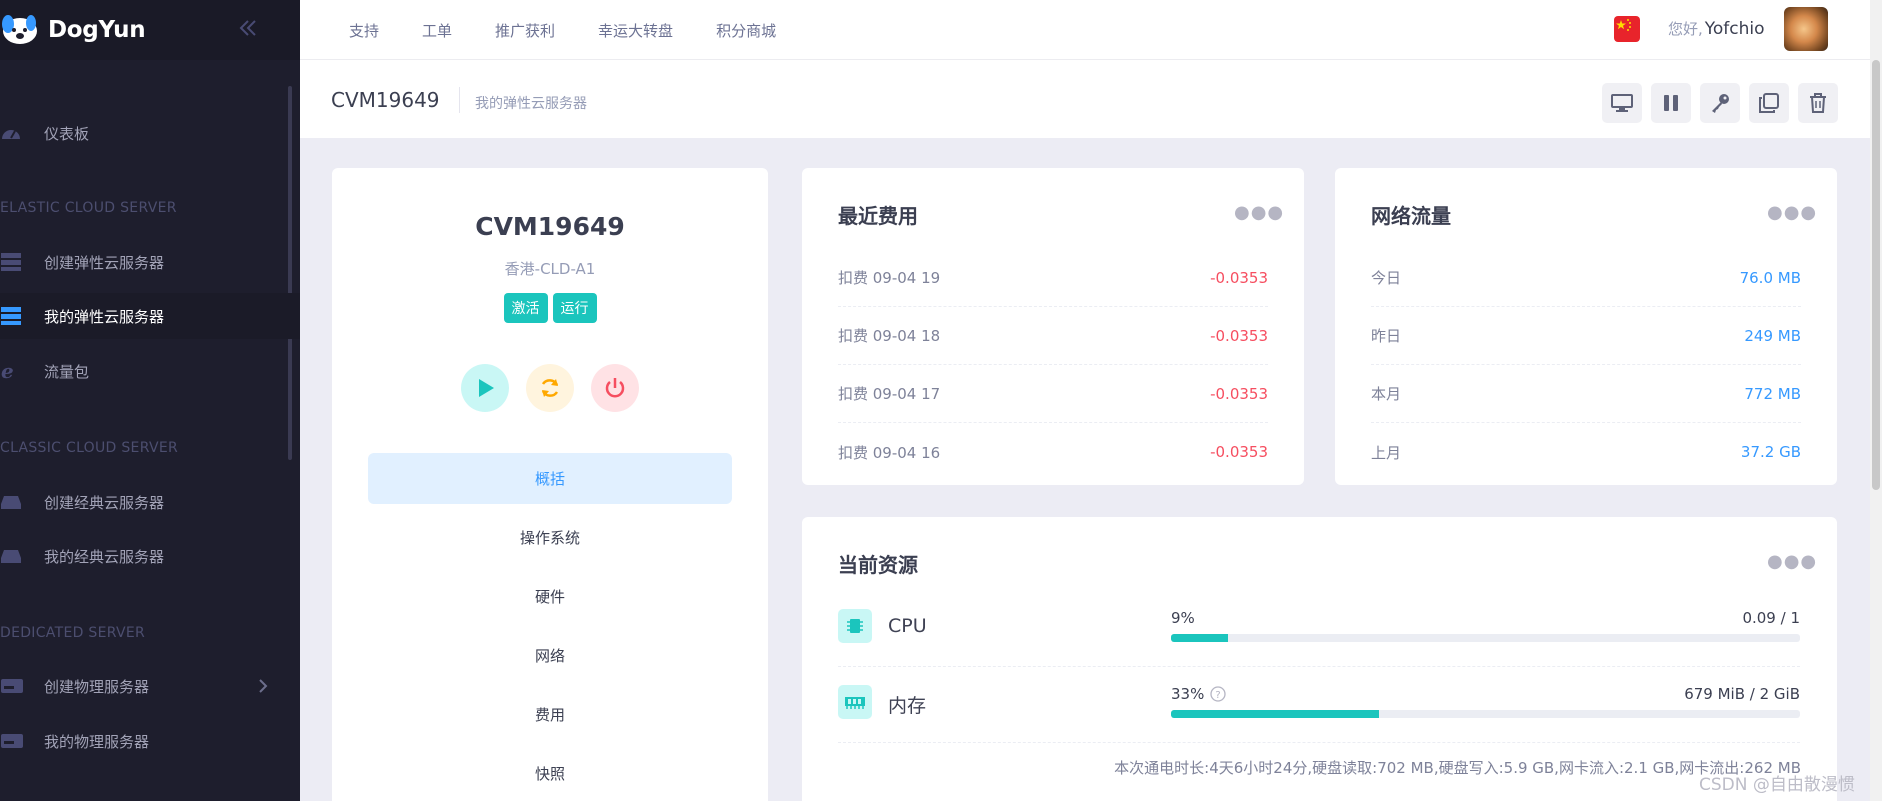 This screenshot has width=1882, height=801. Describe the element at coordinates (635, 30) in the screenshot. I see `nav-link-lucky-wheel: 幸运大转盘` at that location.